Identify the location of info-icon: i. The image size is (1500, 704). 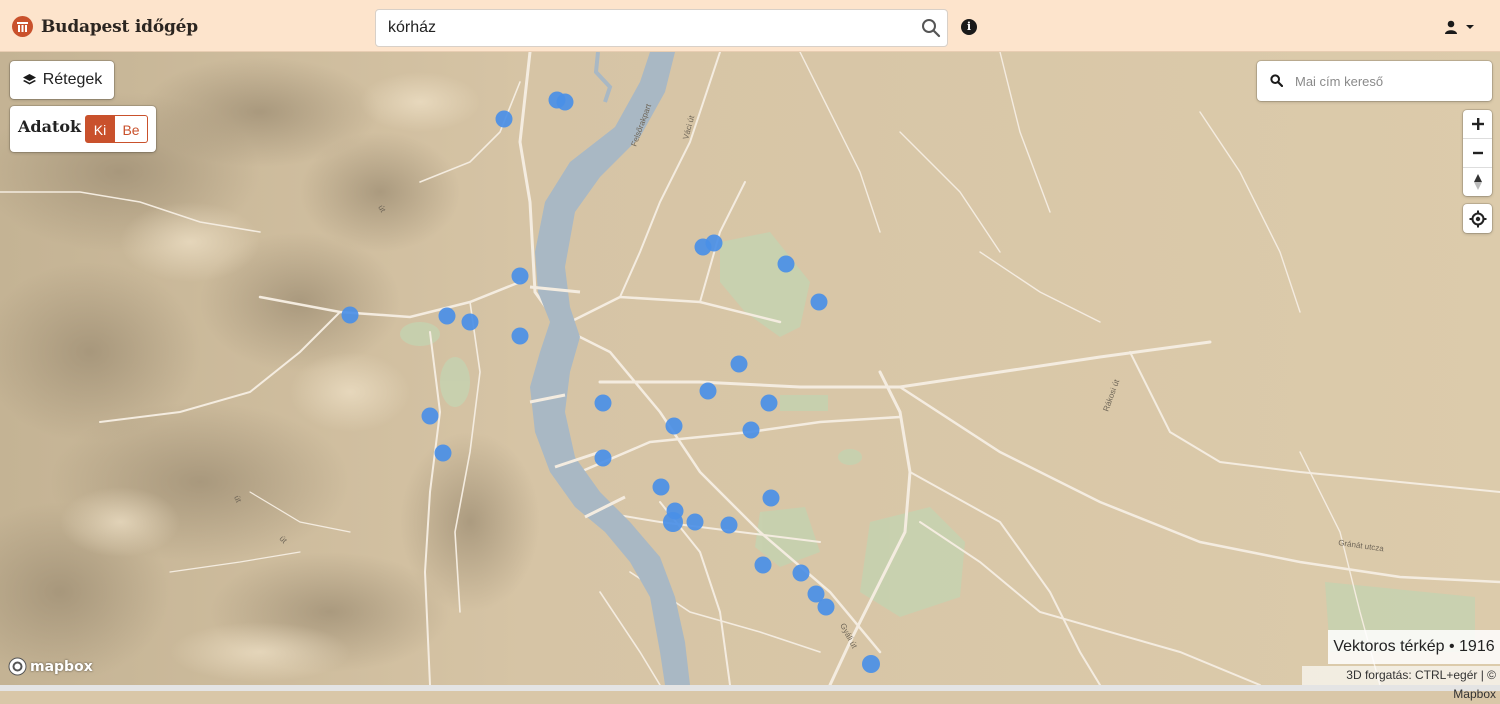
(969, 27).